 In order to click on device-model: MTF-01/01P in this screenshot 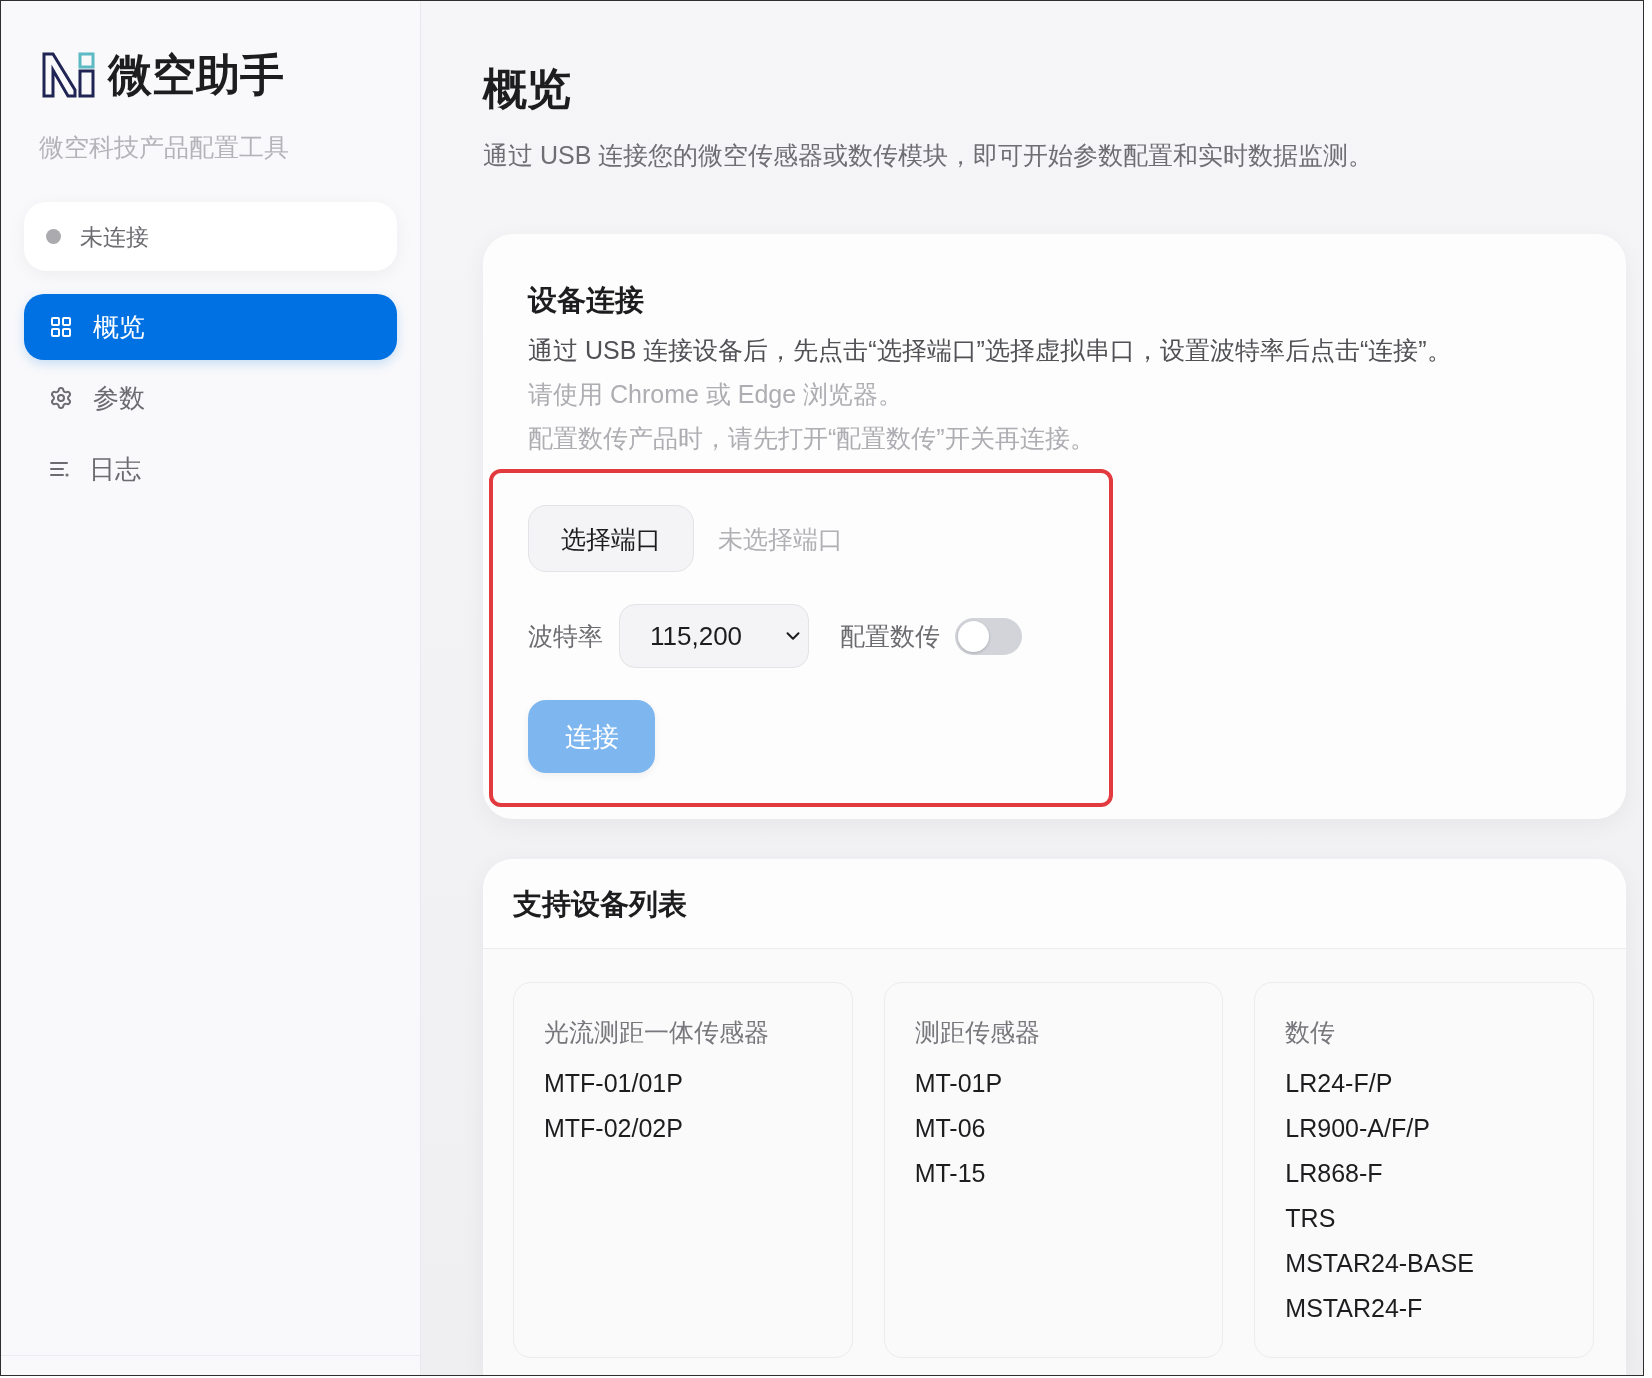, I will do `click(613, 1083)`.